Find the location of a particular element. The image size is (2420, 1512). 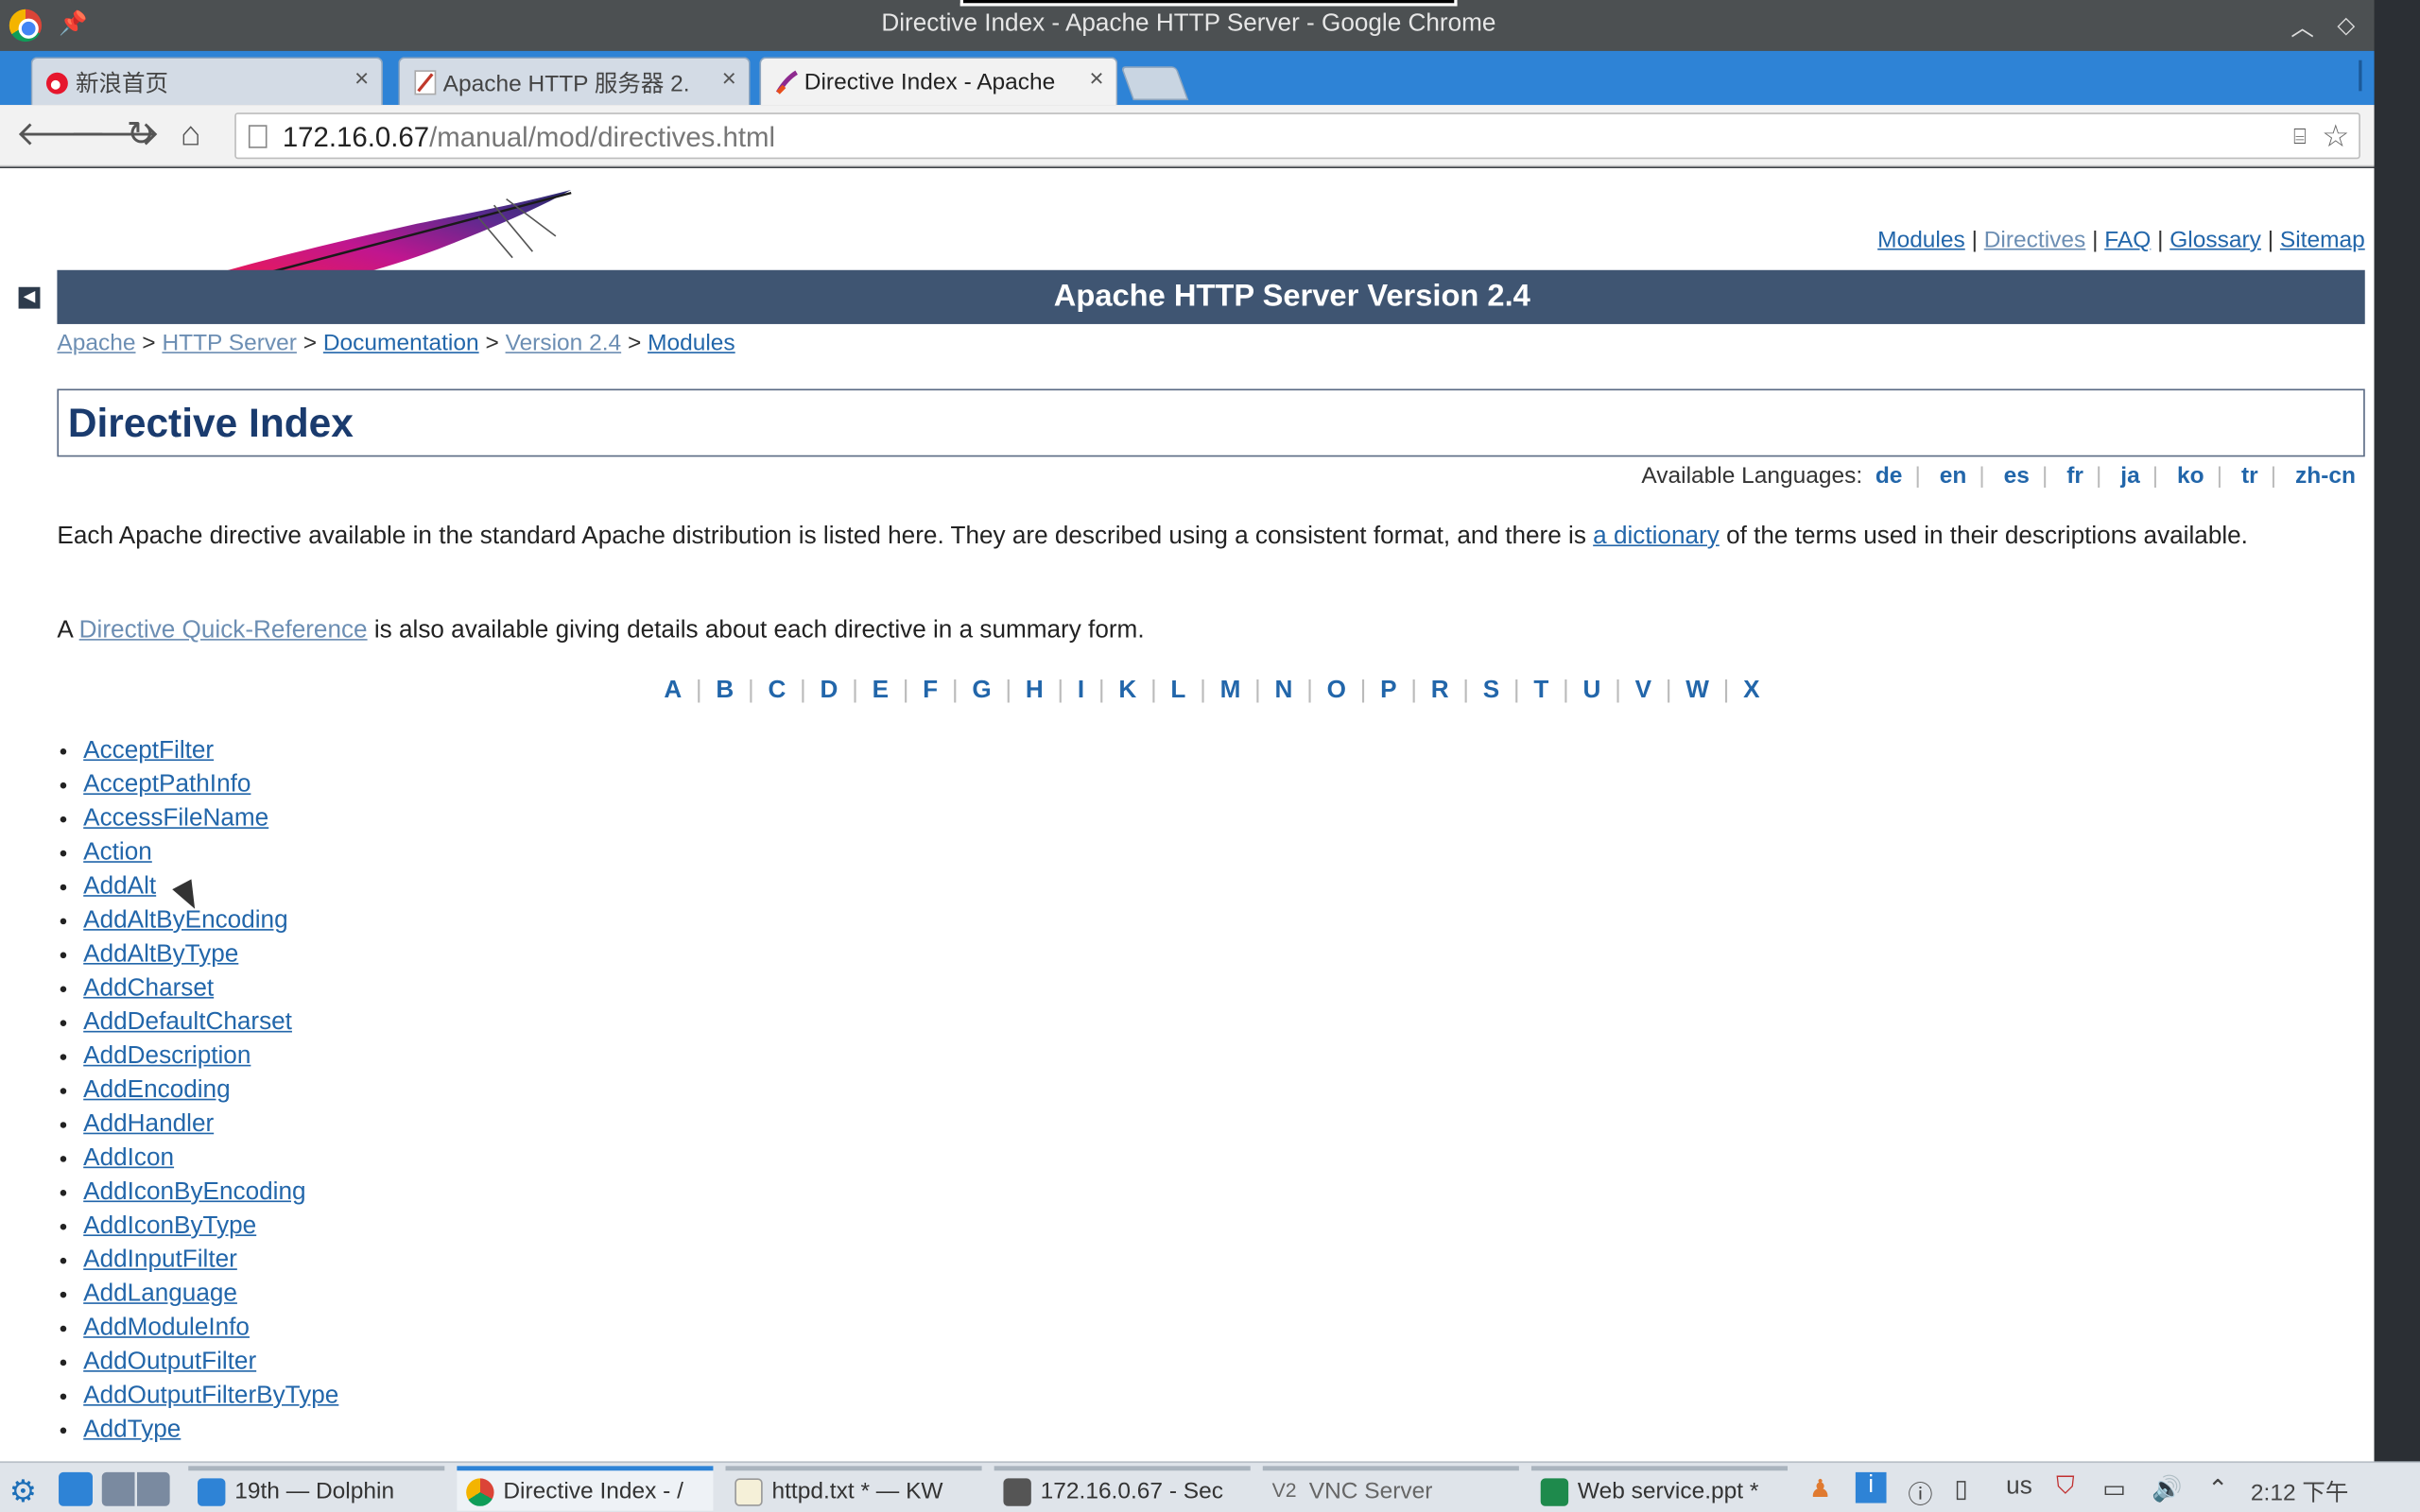

directive-link: AddIconByEncoding is located at coordinates (194, 1192).